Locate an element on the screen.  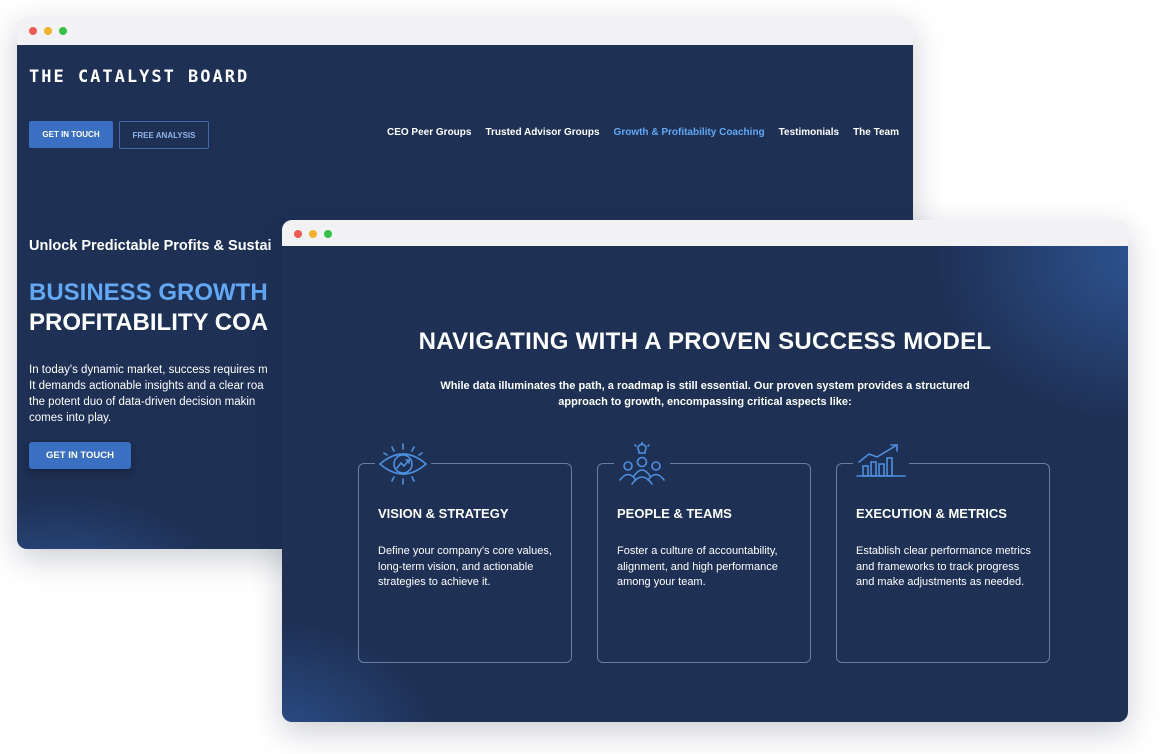
team-idea-icon is located at coordinates (642, 463).